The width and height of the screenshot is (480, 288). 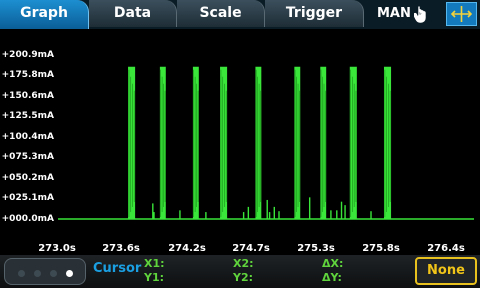 What do you see at coordinates (27, 157) in the screenshot?
I see `y-tick-label: +075.3mA` at bounding box center [27, 157].